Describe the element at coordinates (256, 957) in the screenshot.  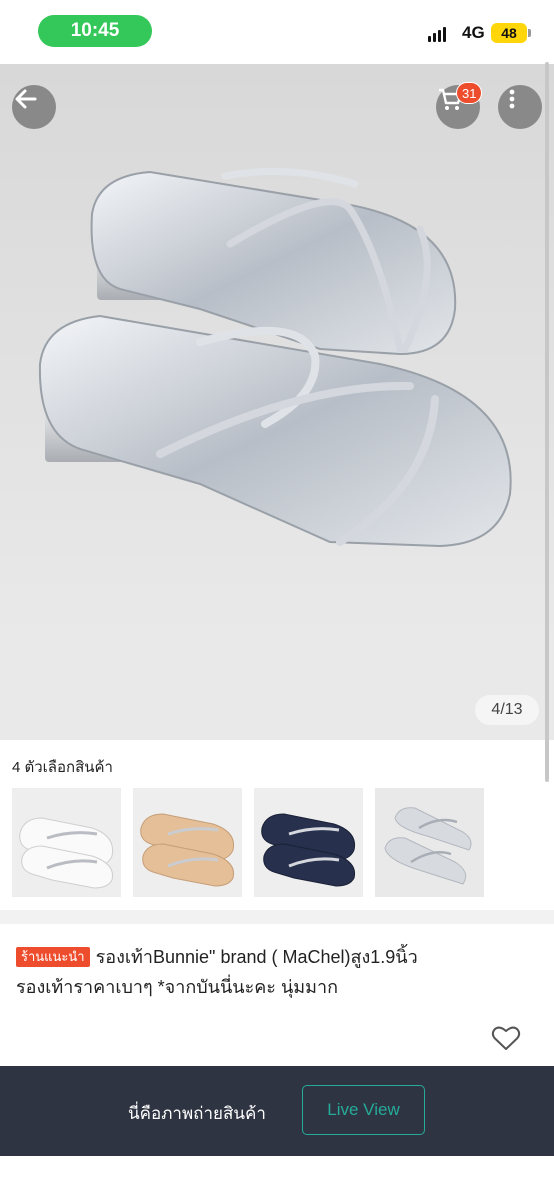
I see `product-title-line1: รองเท้าBunnie" brand ( MaChel)สูง1.9นิ้ว` at that location.